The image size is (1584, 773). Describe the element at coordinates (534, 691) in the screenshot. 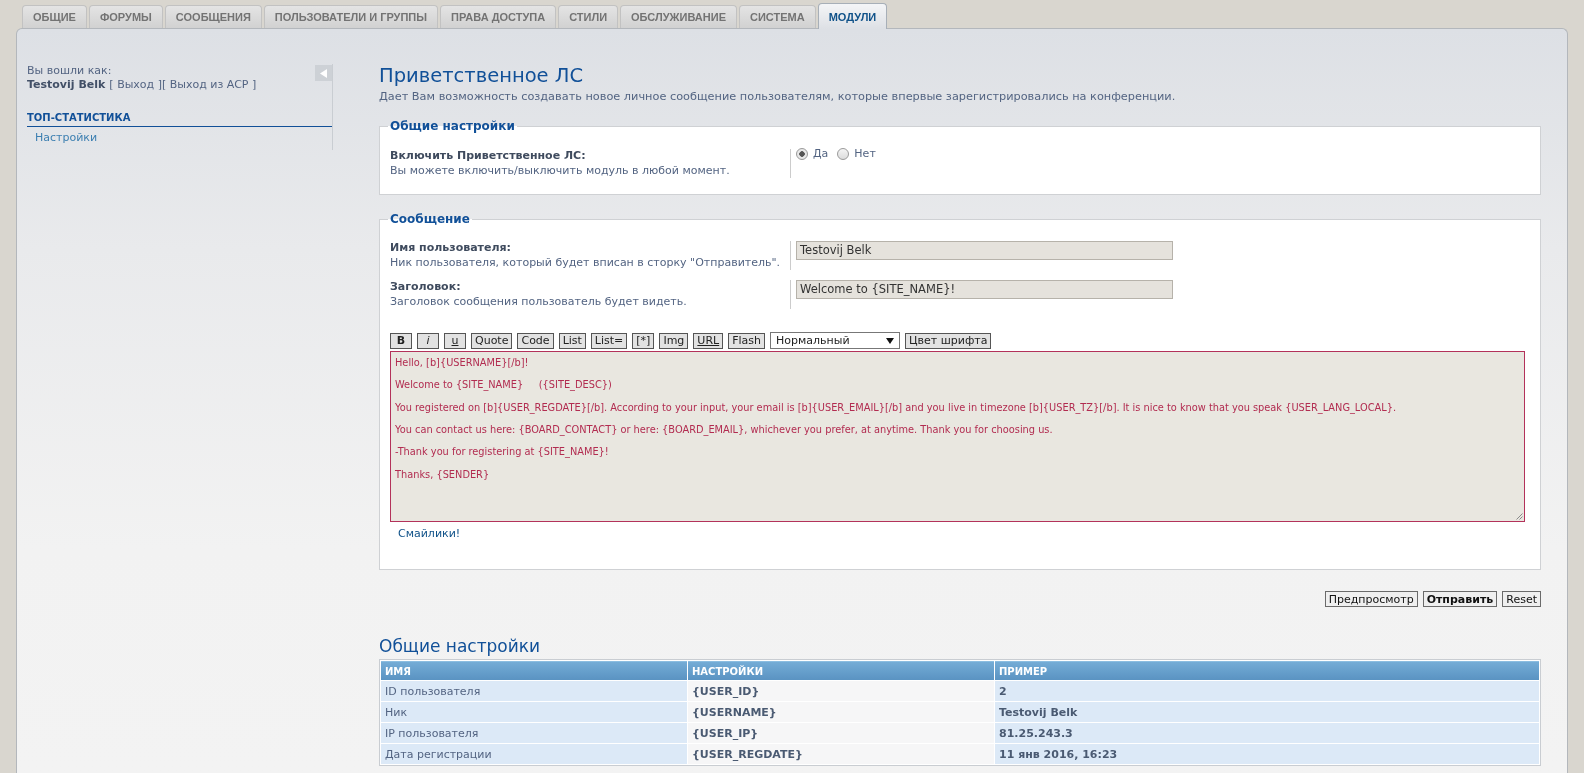

I see `table-cell: ID пользователя` at that location.